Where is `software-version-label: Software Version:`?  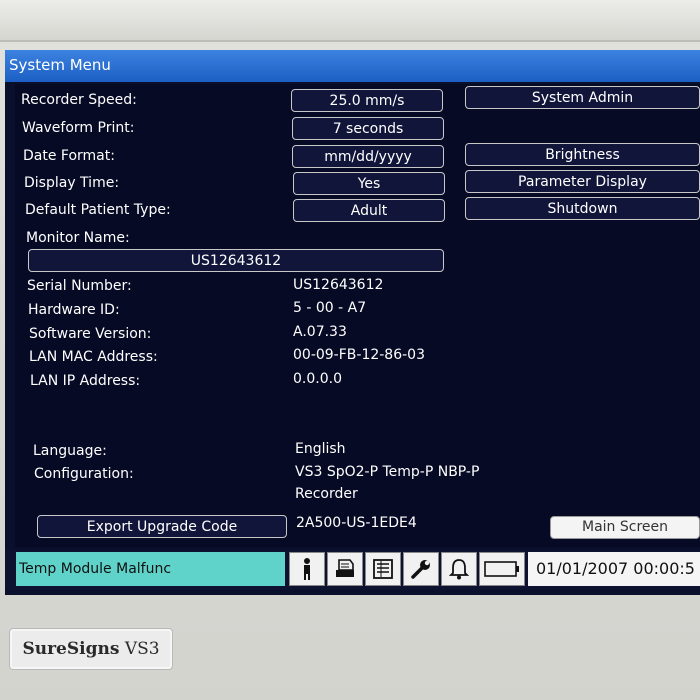 software-version-label: Software Version: is located at coordinates (90, 334).